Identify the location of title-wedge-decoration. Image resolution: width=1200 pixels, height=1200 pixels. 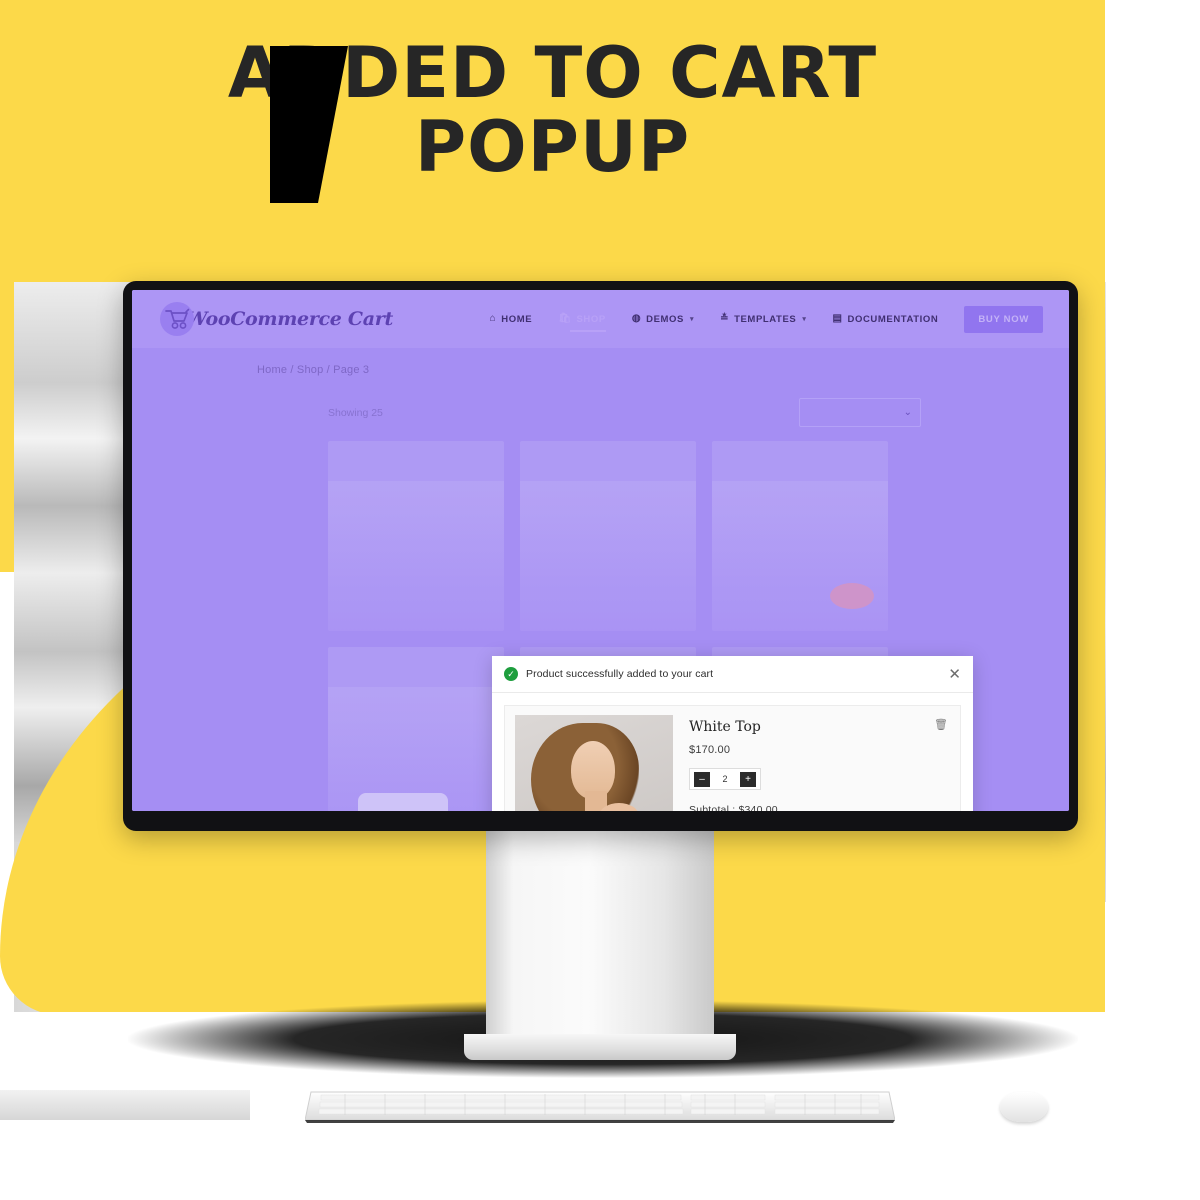
(309, 124).